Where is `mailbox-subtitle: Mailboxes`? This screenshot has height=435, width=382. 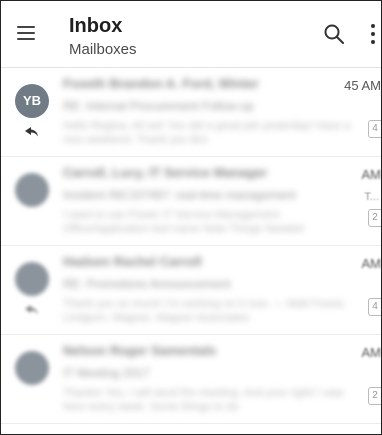
mailbox-subtitle: Mailboxes is located at coordinates (103, 49).